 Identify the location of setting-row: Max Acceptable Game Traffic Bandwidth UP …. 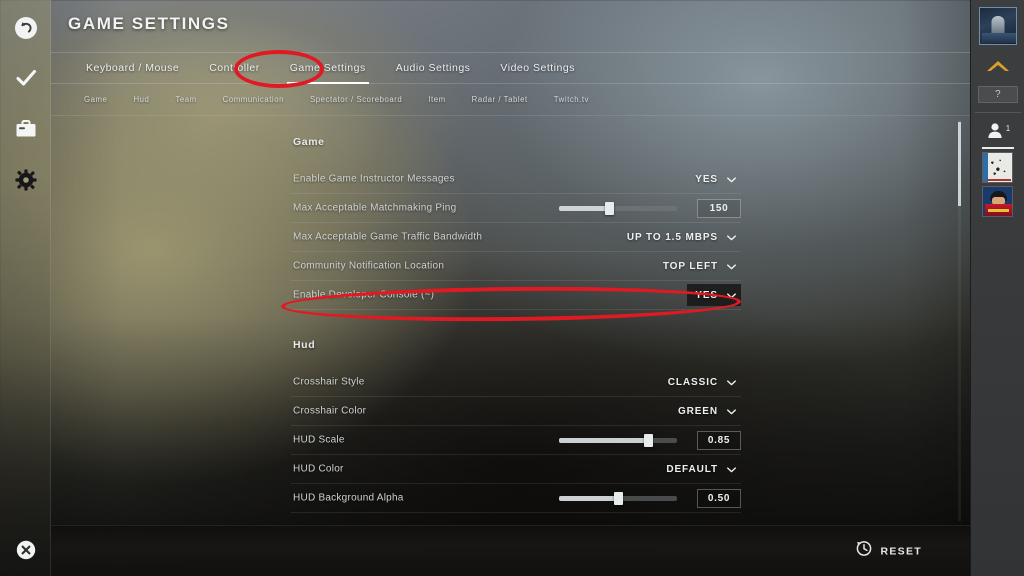
(516, 237).